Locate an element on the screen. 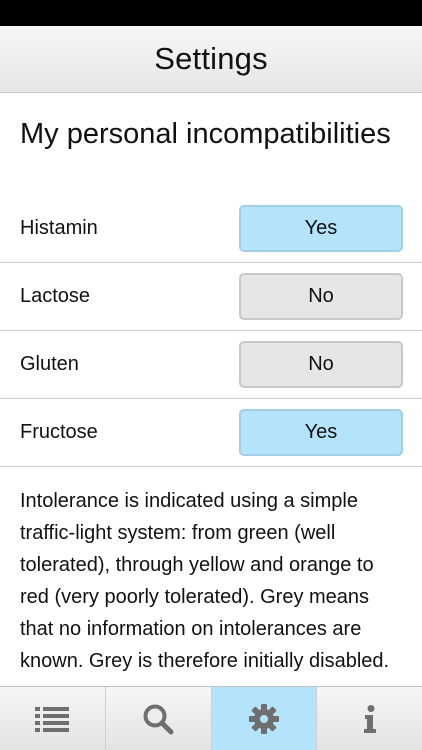  tab-info is located at coordinates (369, 718).